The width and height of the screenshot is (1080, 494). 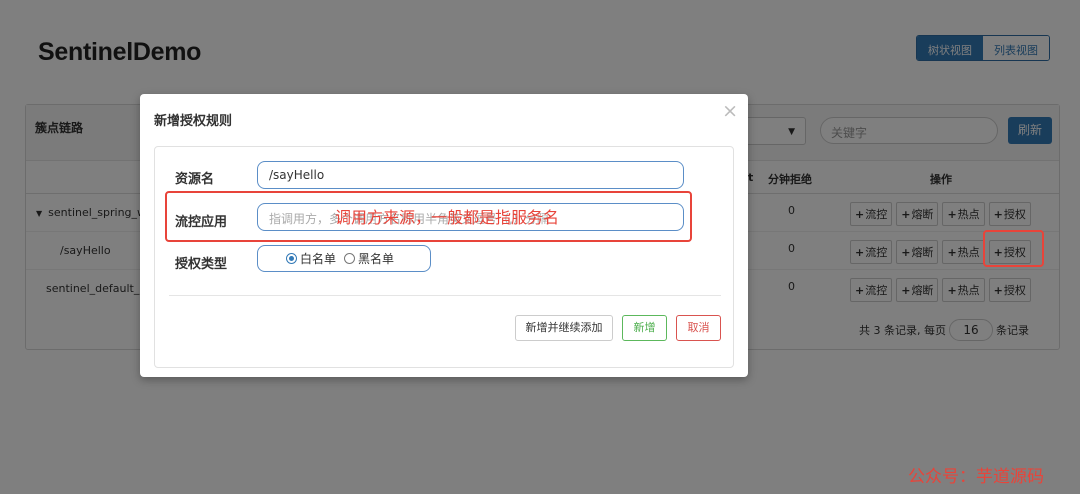 I want to click on whitelist-radio: 白名单, so click(x=311, y=258).